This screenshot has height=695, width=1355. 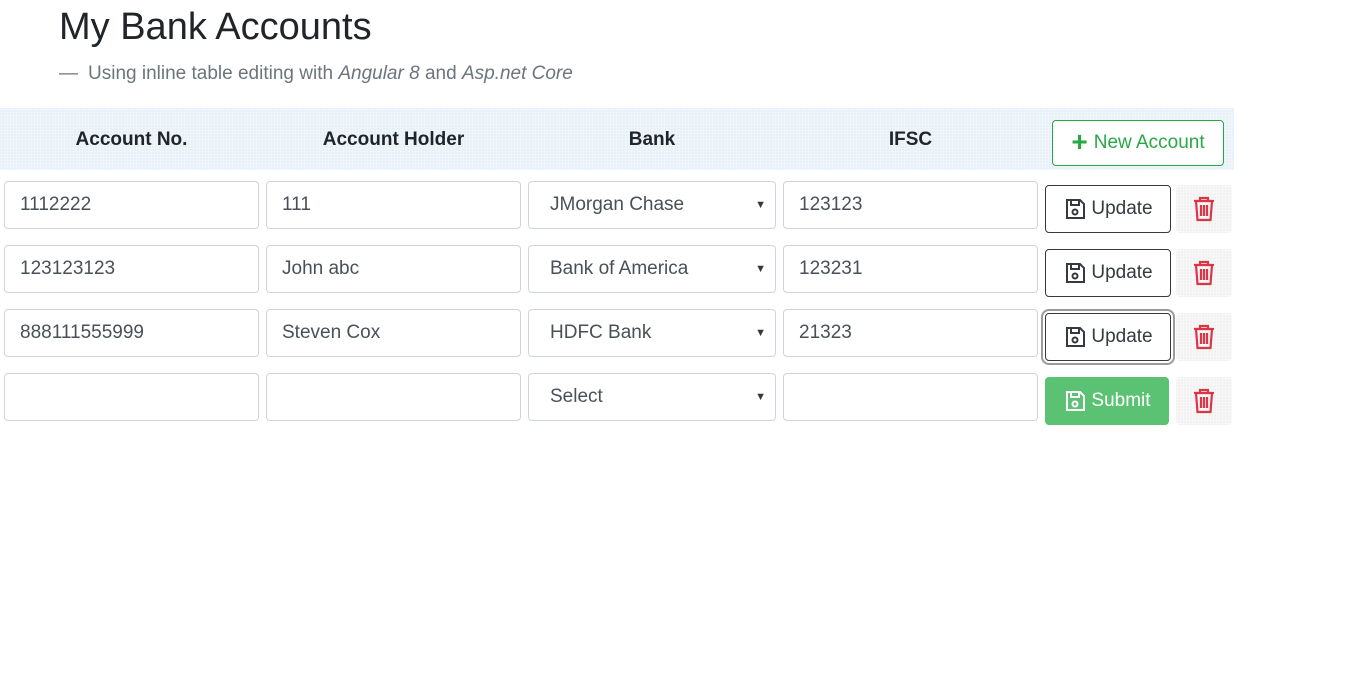 I want to click on table-row-new: Select ▼ Submit, so click(x=620, y=399).